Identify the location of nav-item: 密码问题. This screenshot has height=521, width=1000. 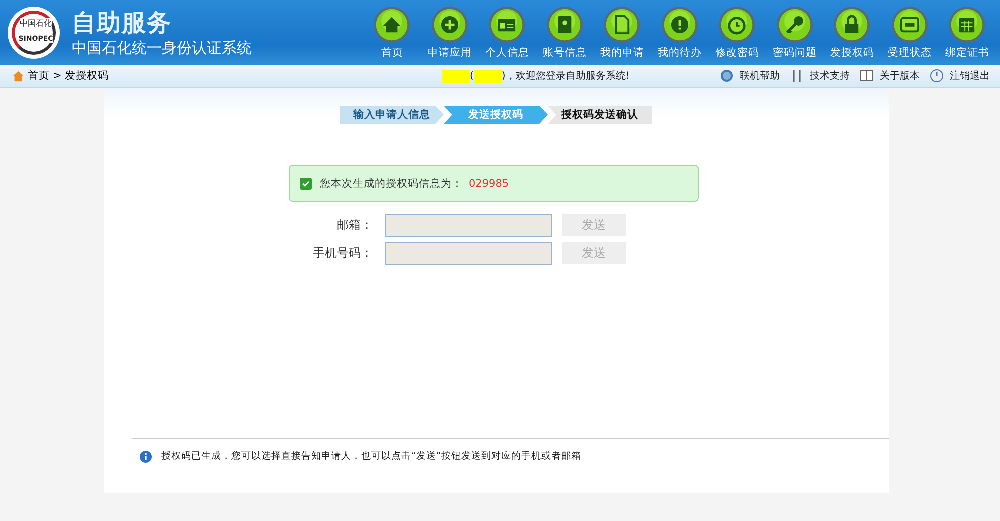
(795, 33).